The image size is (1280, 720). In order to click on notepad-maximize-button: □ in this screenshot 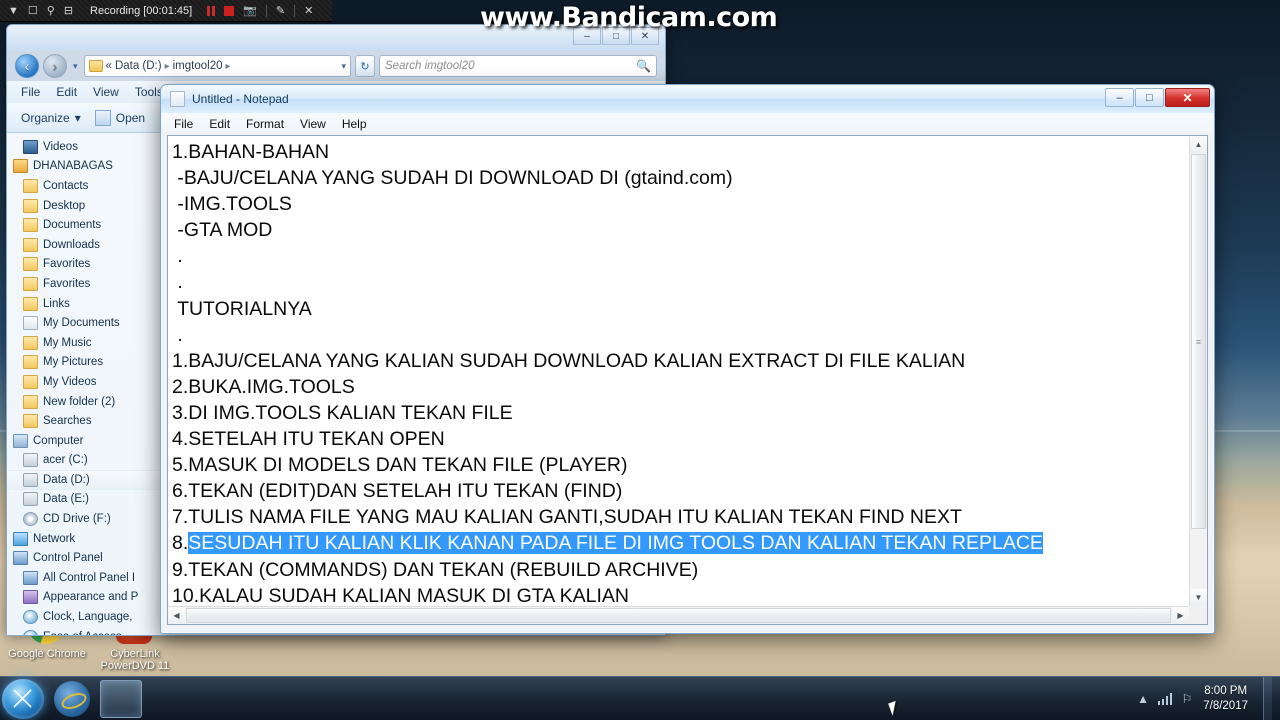, I will do `click(1149, 97)`.